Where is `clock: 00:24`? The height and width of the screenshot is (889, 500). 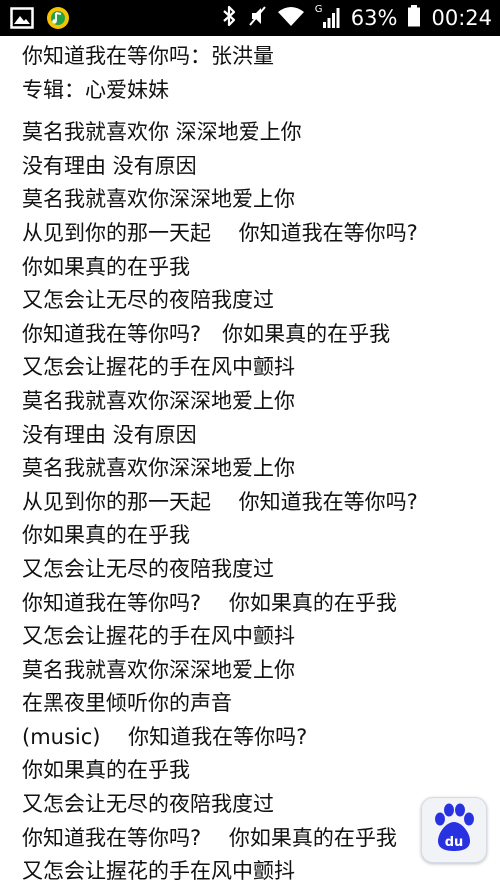
clock: 00:24 is located at coordinates (461, 18).